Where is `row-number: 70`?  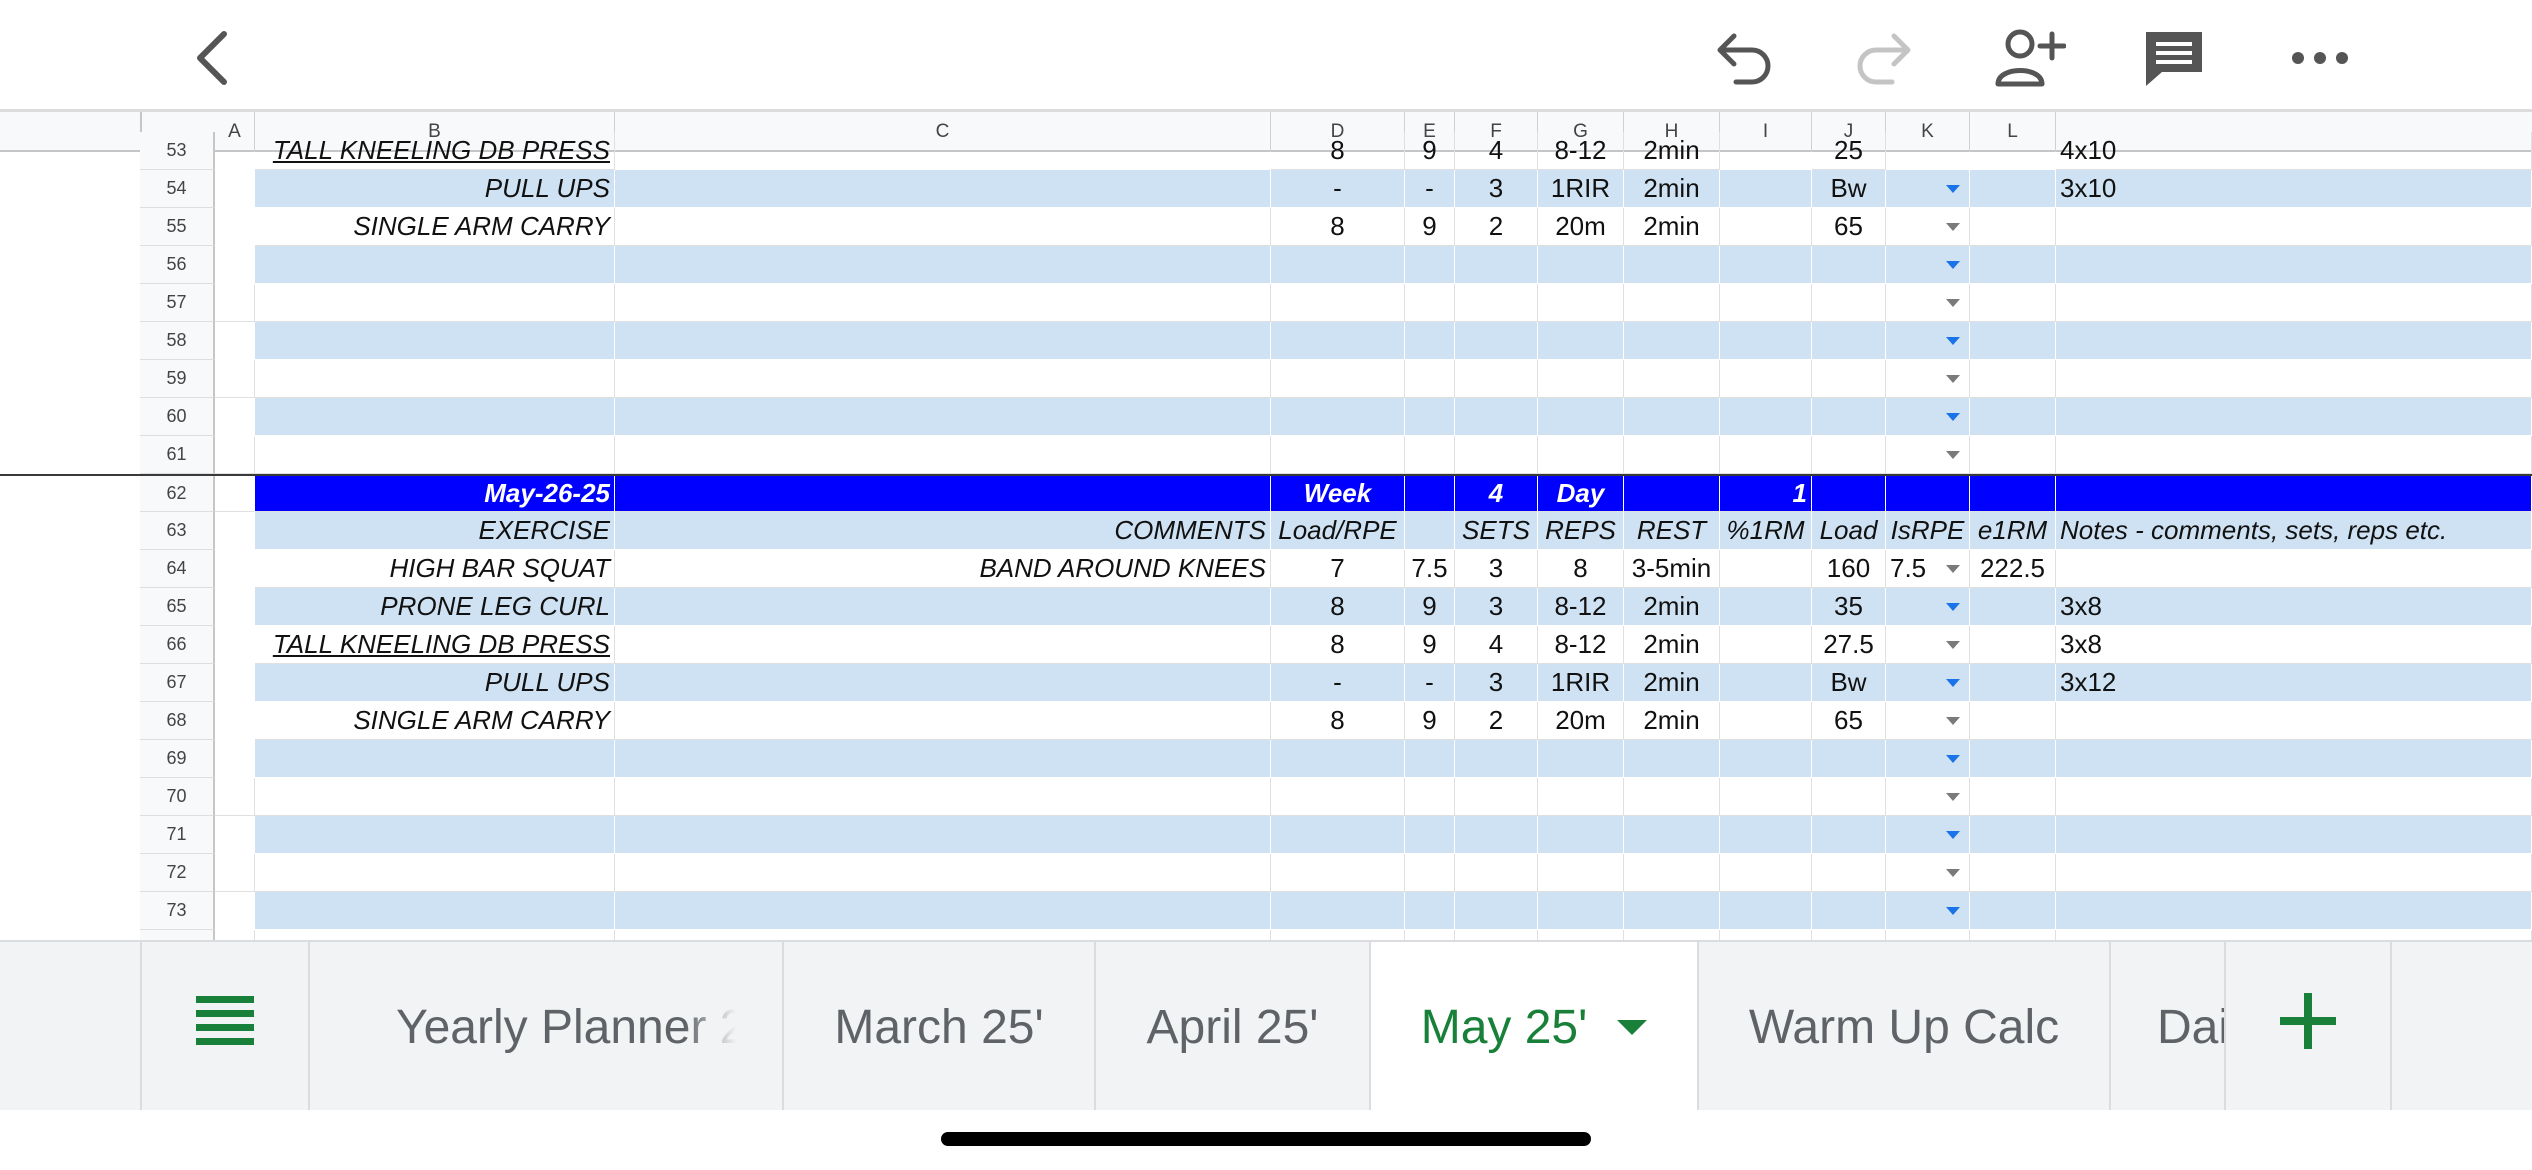 row-number: 70 is located at coordinates (177, 797).